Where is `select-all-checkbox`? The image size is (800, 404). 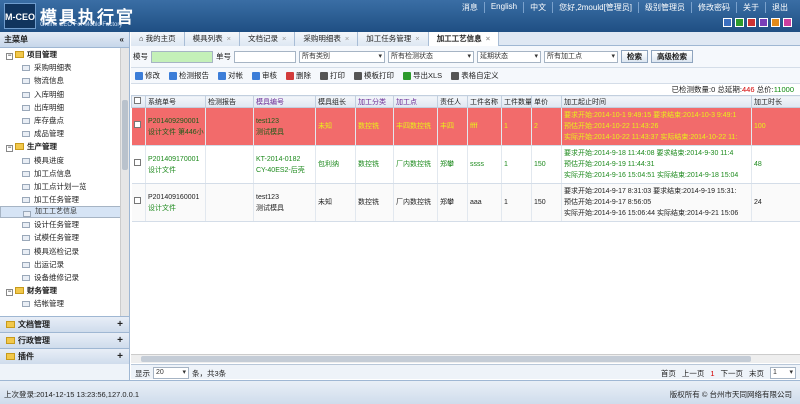 select-all-checkbox is located at coordinates (138, 101).